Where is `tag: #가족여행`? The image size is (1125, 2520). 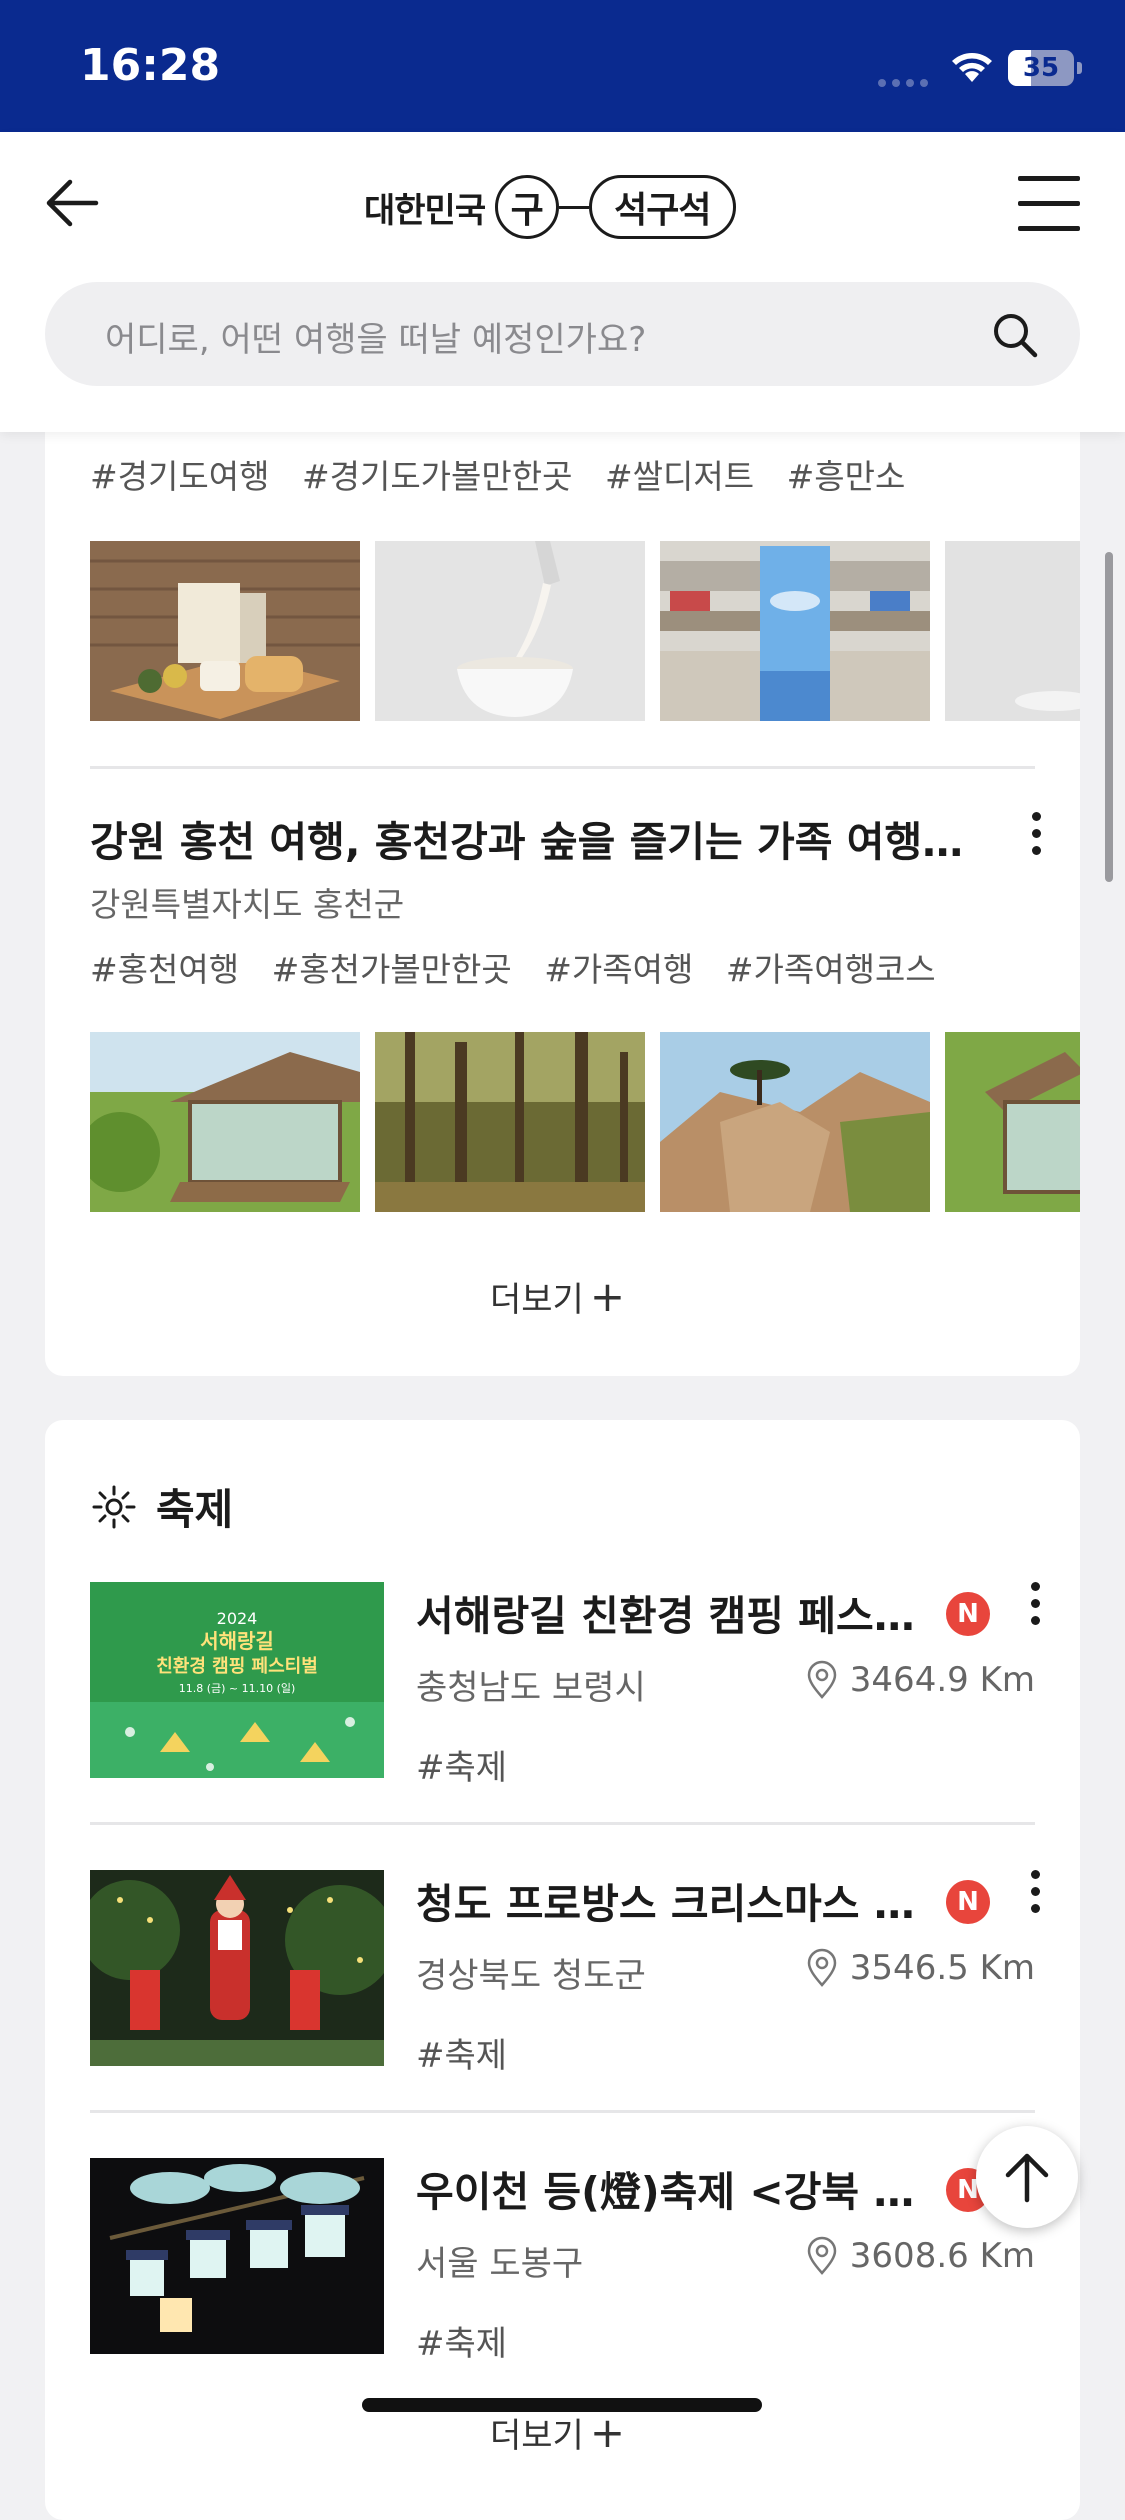 tag: #가족여행 is located at coordinates (618, 969).